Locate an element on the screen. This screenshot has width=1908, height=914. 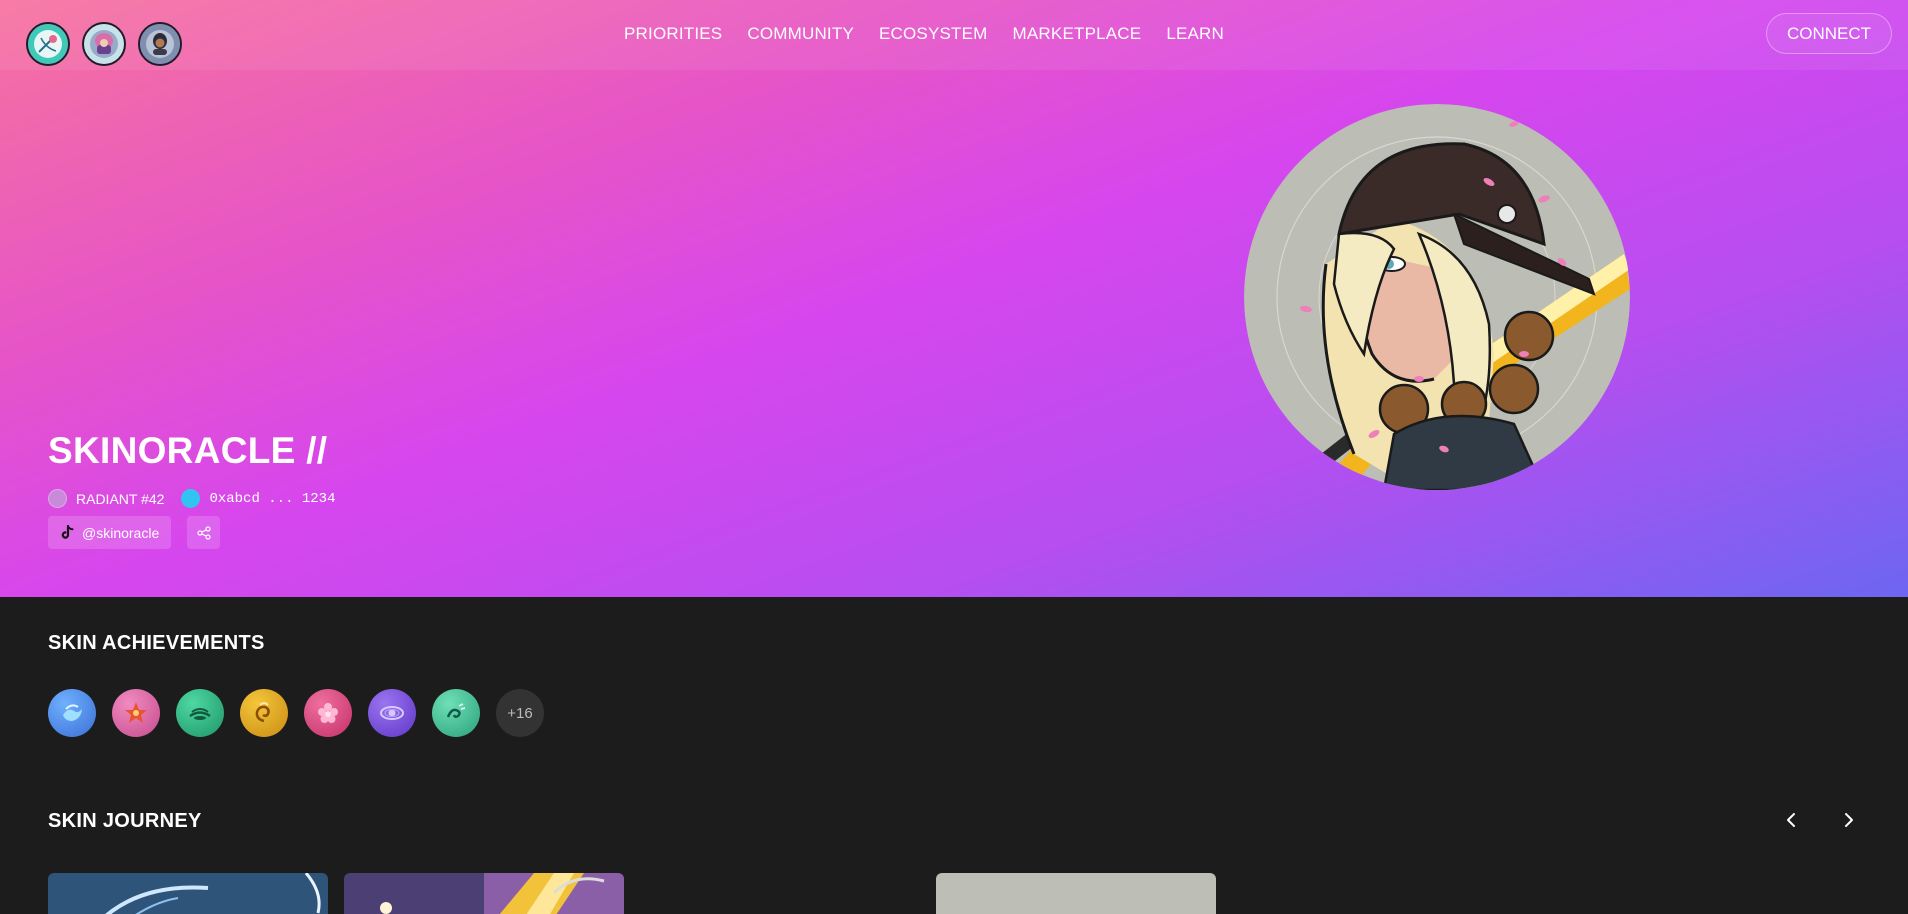
chevron-right-icon is located at coordinates (1849, 820).